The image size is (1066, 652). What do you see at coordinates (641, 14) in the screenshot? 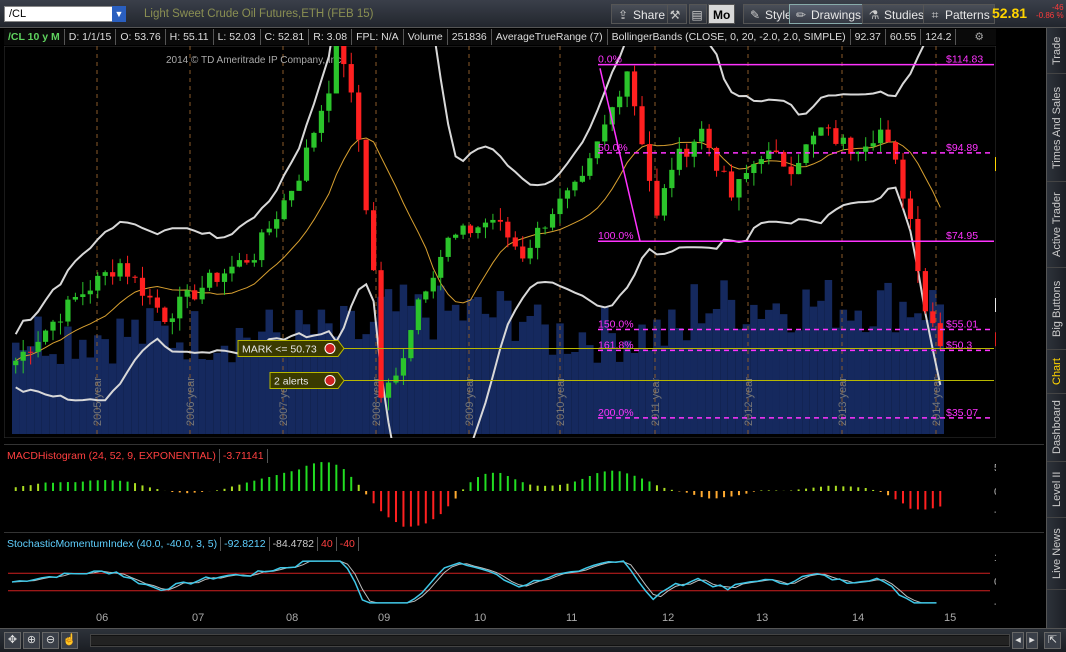
I see `share-button: ⇪ Share` at bounding box center [641, 14].